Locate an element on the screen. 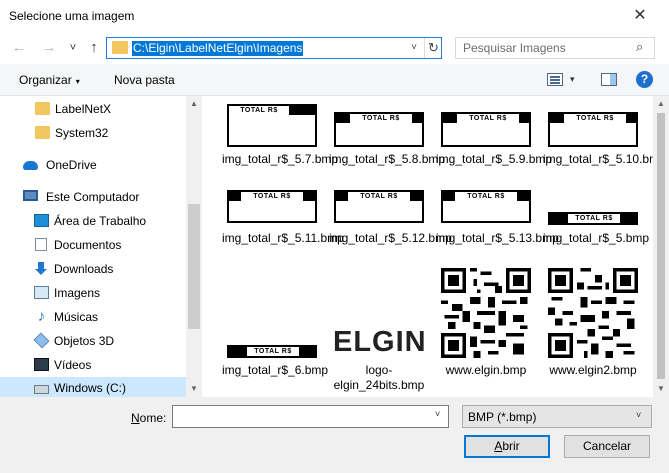  desktop-icon is located at coordinates (41, 220).